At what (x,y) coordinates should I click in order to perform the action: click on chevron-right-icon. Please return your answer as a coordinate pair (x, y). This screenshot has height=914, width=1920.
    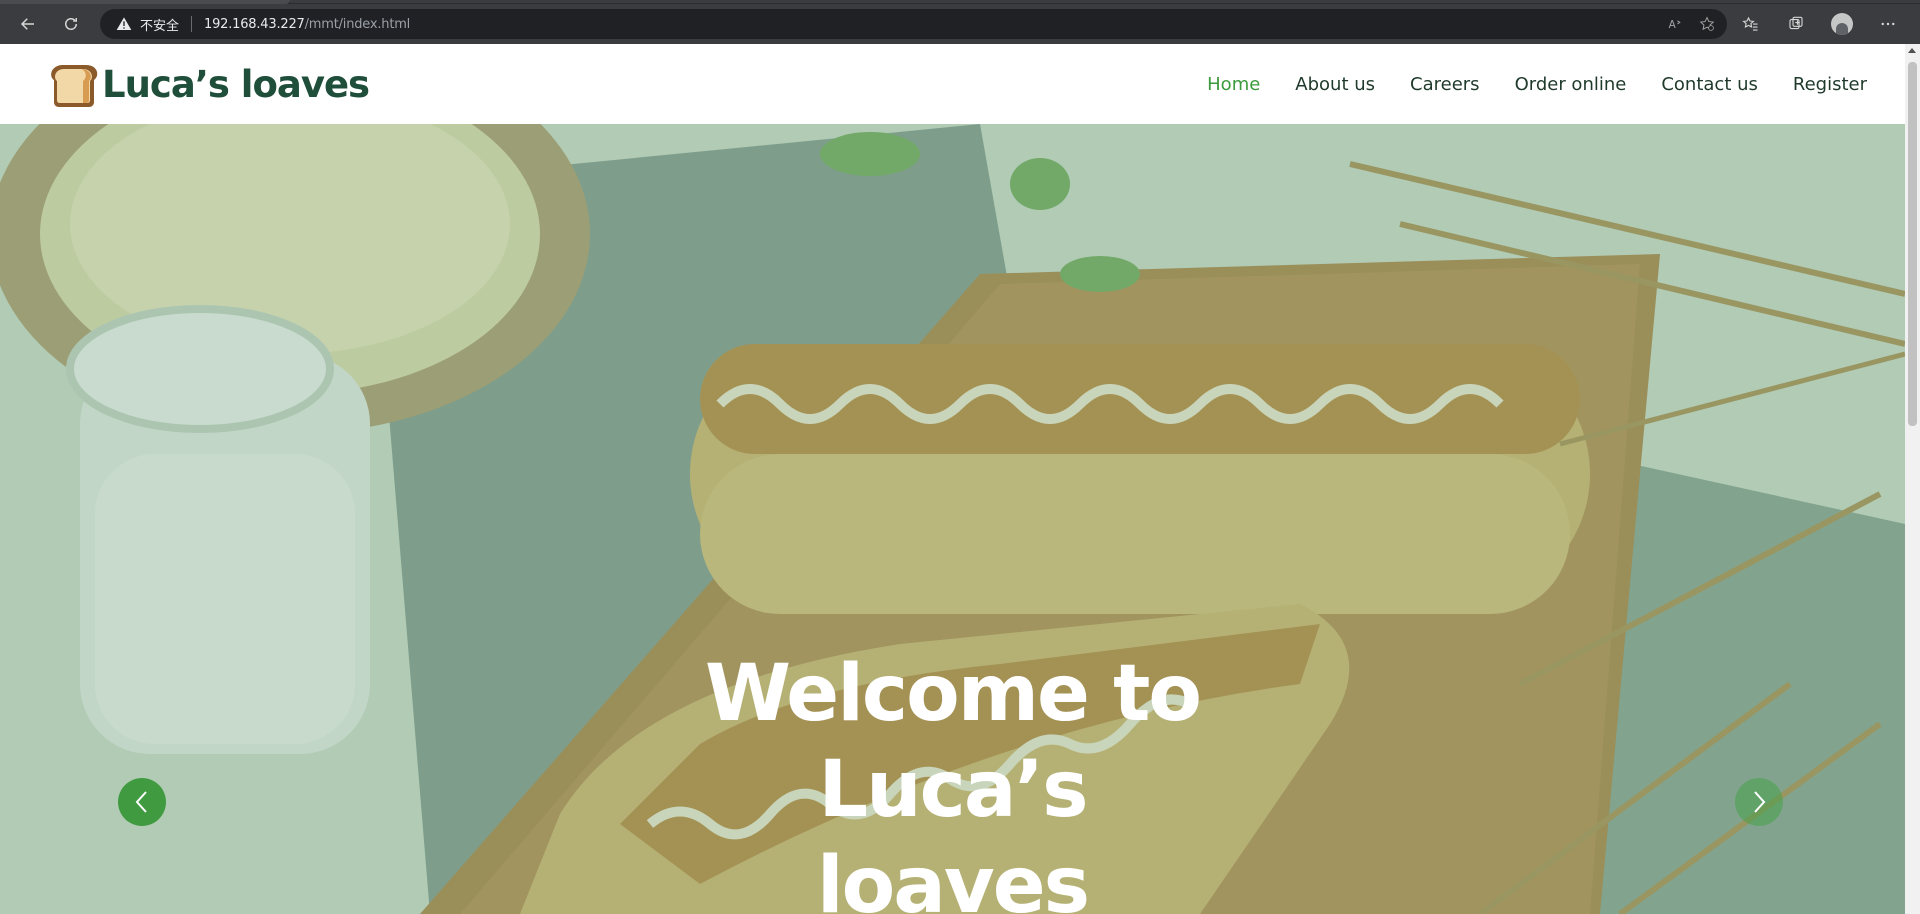
    Looking at the image, I should click on (1760, 802).